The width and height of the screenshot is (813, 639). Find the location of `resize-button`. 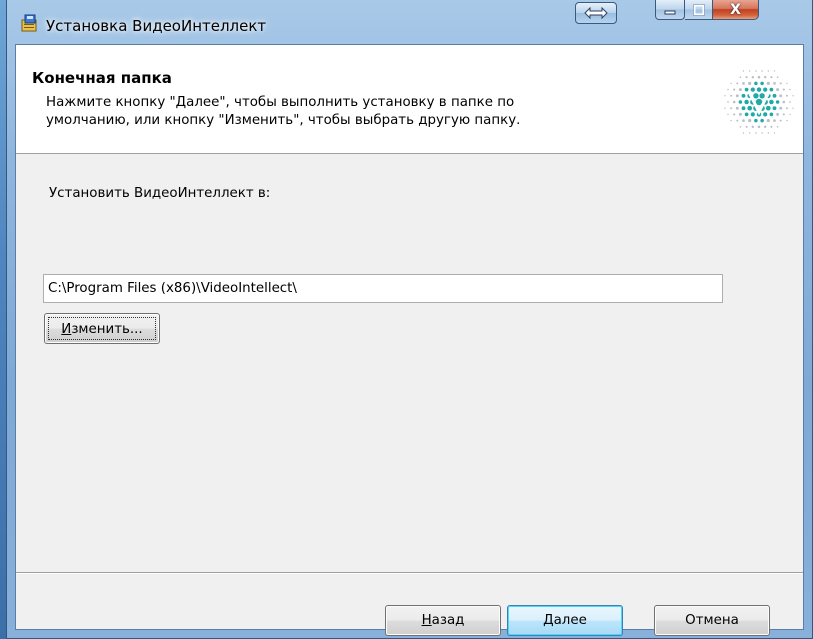

resize-button is located at coordinates (596, 13).